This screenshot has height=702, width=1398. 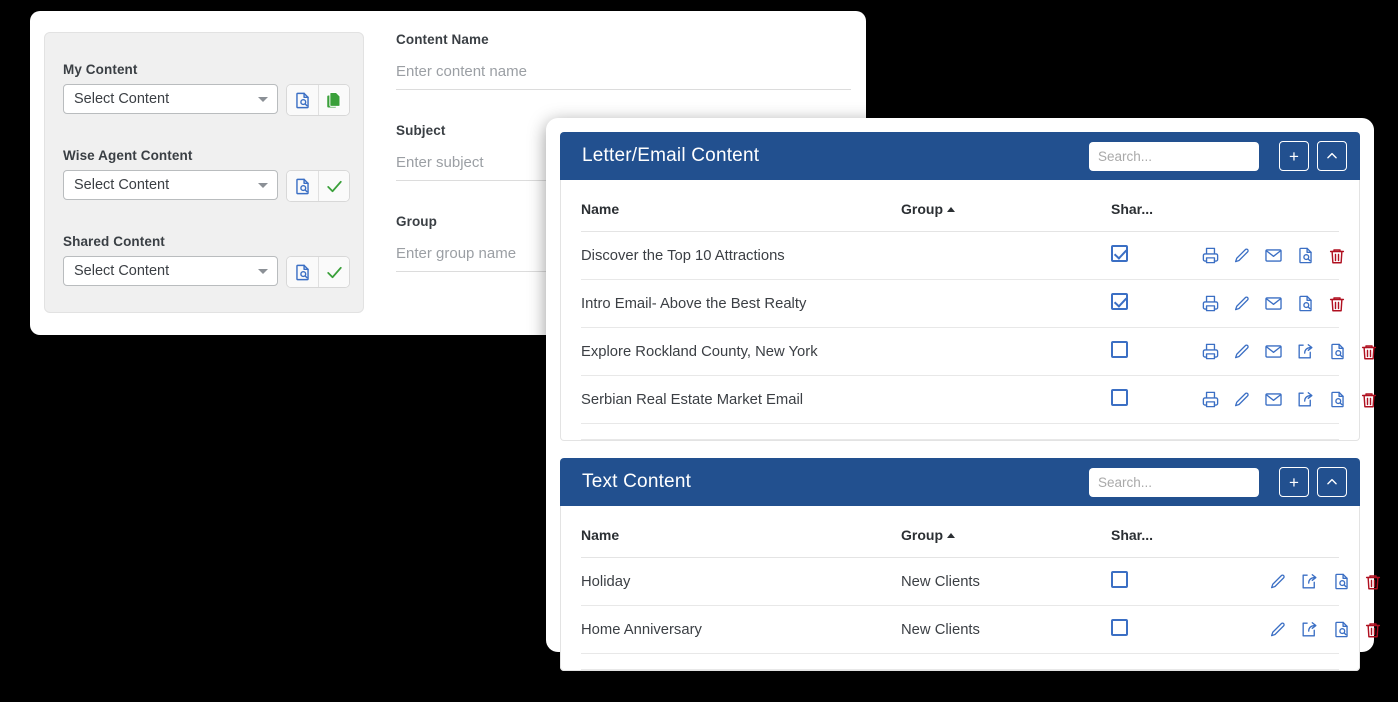 I want to click on table-row: Discover the Top 10 Attractions, so click(x=963, y=255).